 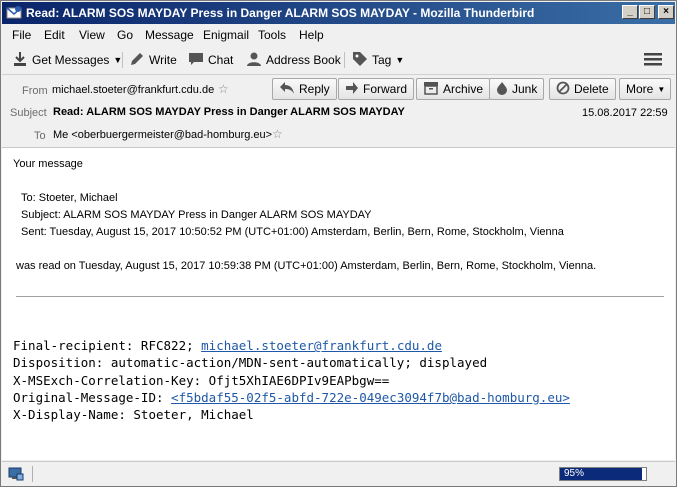 I want to click on to-line: To: Stoeter, Michael, so click(x=69, y=198).